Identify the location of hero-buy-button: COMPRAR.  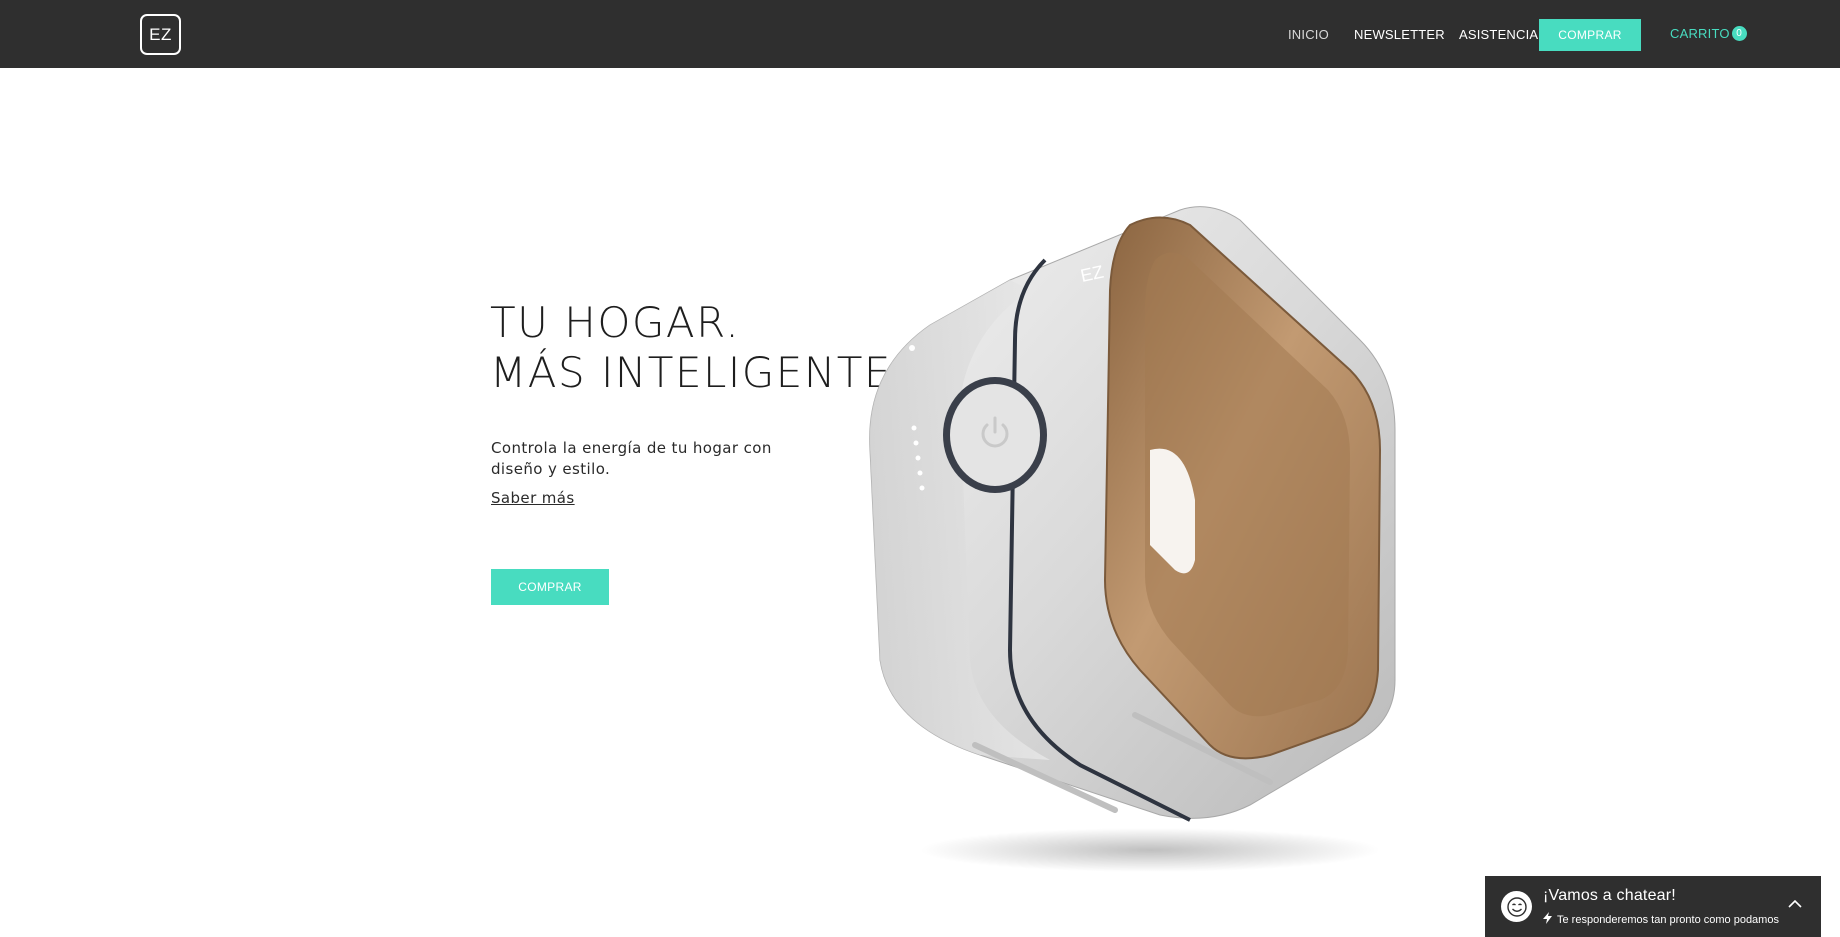
(550, 587).